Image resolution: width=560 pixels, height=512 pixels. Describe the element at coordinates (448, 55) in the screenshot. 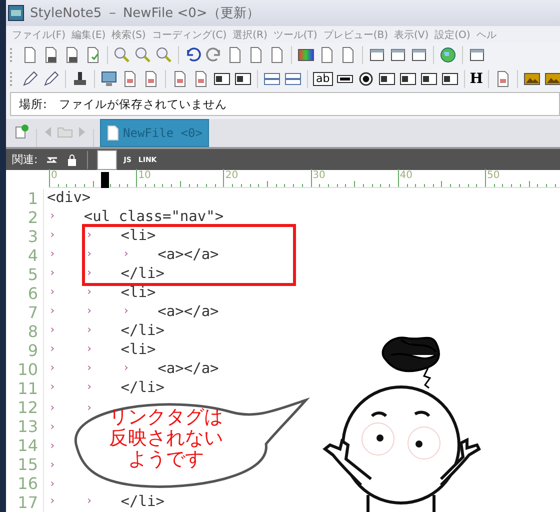

I see `globe-icon` at that location.